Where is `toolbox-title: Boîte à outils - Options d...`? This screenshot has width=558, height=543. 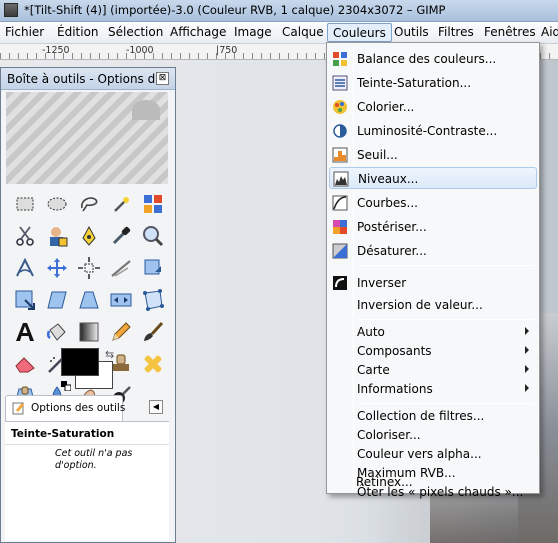 toolbox-title: Boîte à outils - Options d... is located at coordinates (87, 79).